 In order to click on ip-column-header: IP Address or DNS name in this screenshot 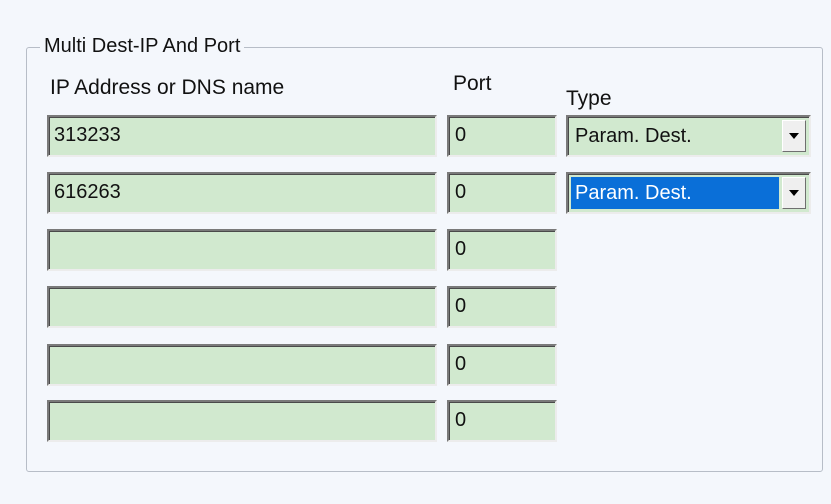, I will do `click(167, 87)`.